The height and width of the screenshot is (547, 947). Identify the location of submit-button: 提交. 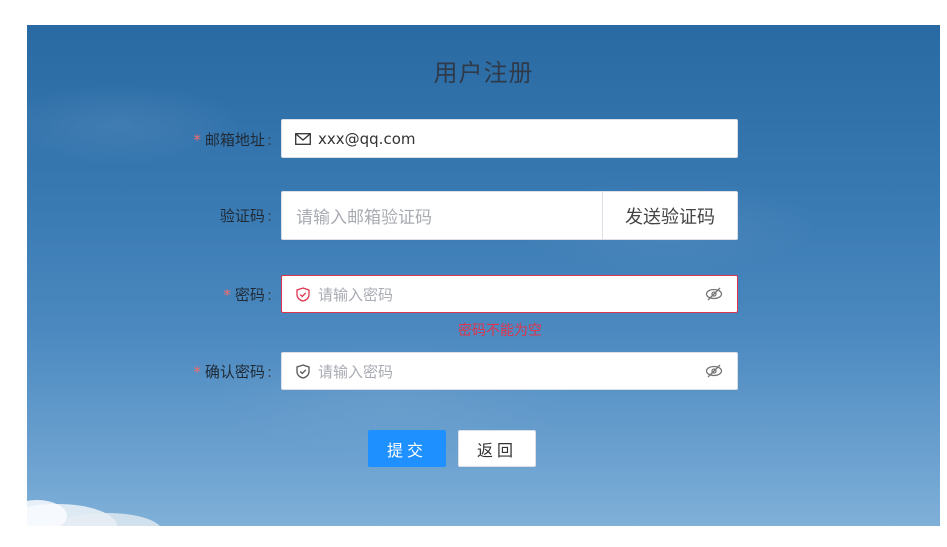
(407, 448).